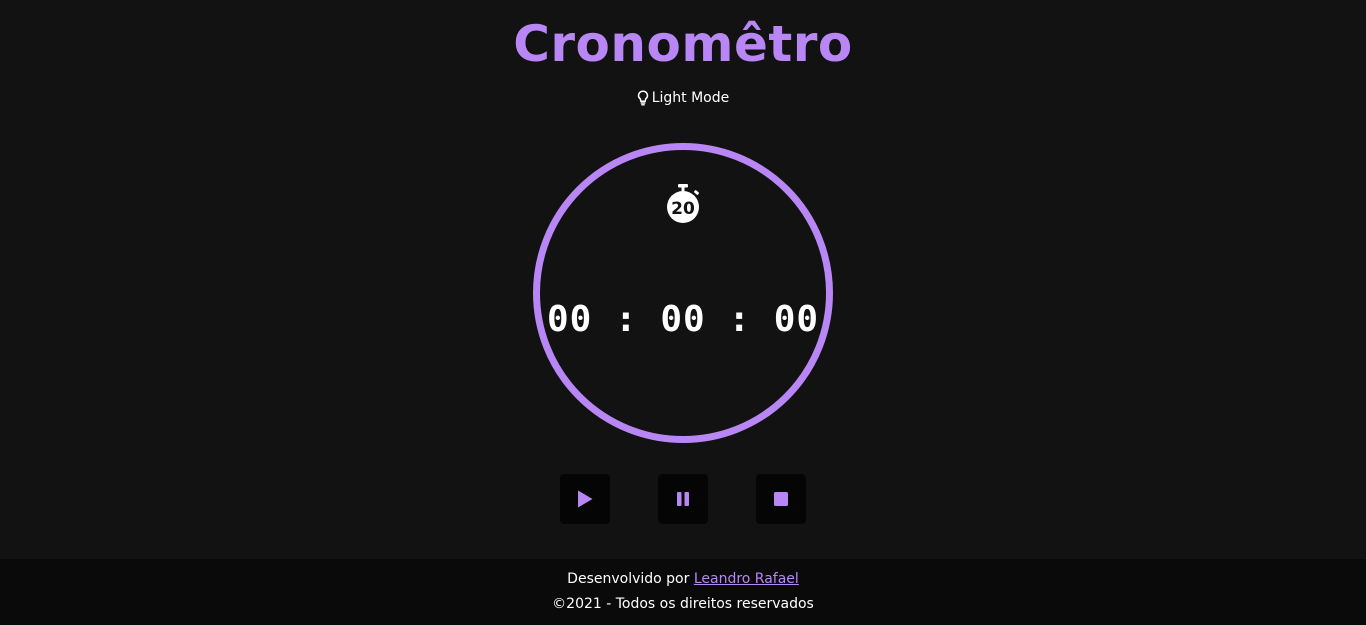  I want to click on stop-button, so click(781, 499).